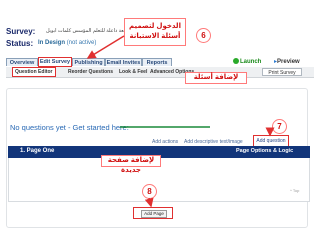 The height and width of the screenshot is (240, 320). I want to click on arrow-to-add-page, so click(149, 202).